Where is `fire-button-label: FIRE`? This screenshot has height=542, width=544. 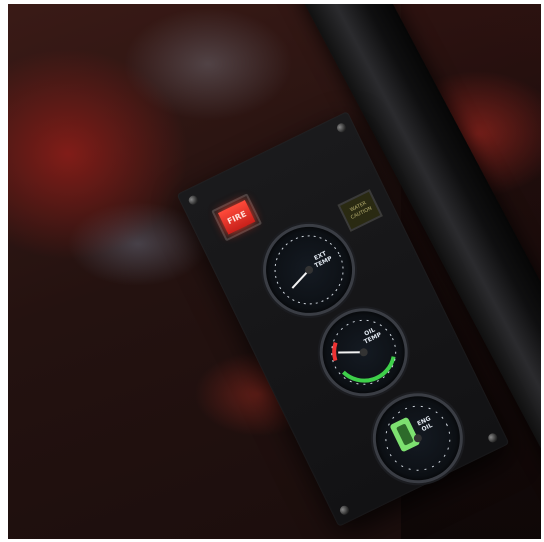 fire-button-label: FIRE is located at coordinates (236, 217).